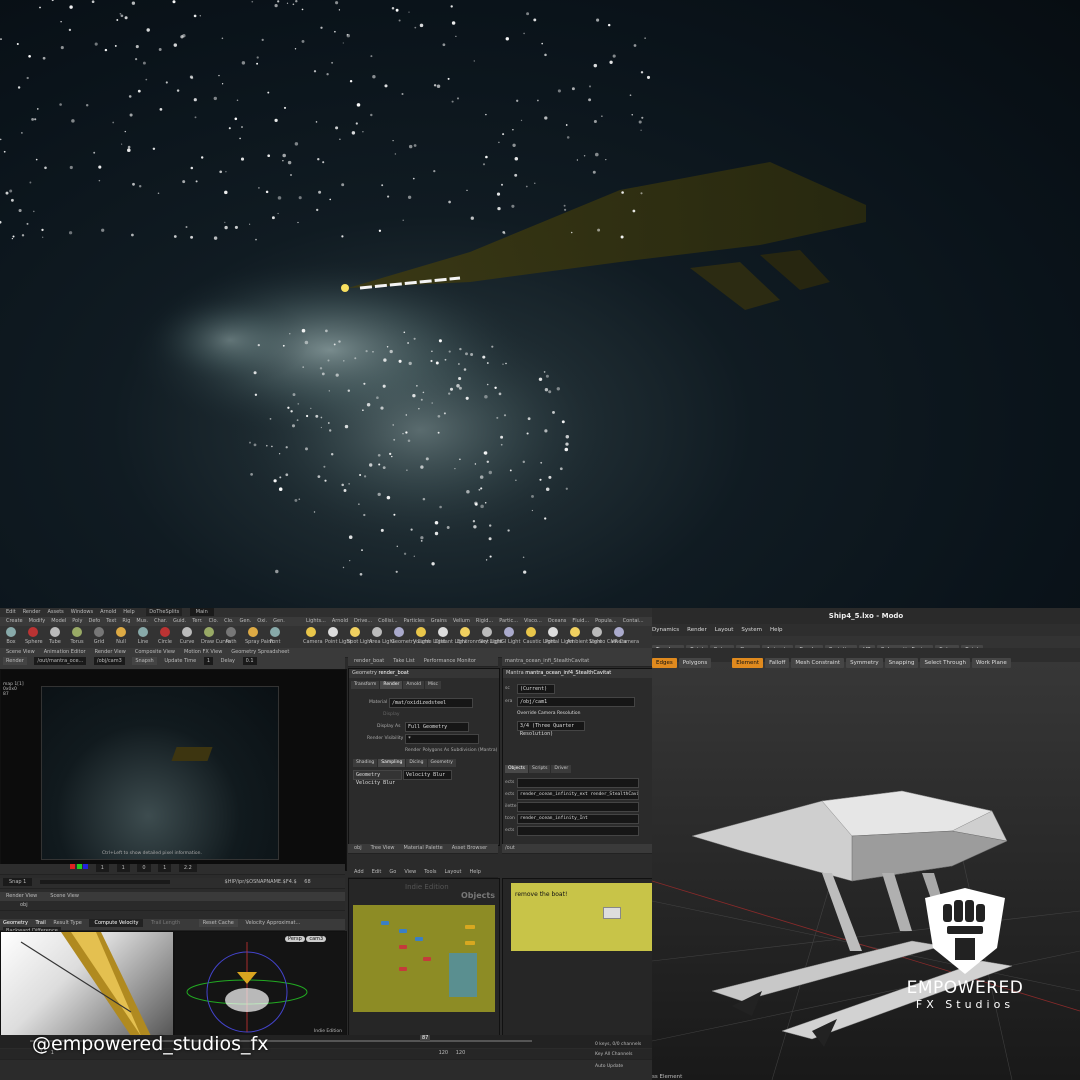 This screenshot has height=1080, width=1080. Describe the element at coordinates (697, 630) in the screenshot. I see `modo-menu-item-1: Render` at that location.